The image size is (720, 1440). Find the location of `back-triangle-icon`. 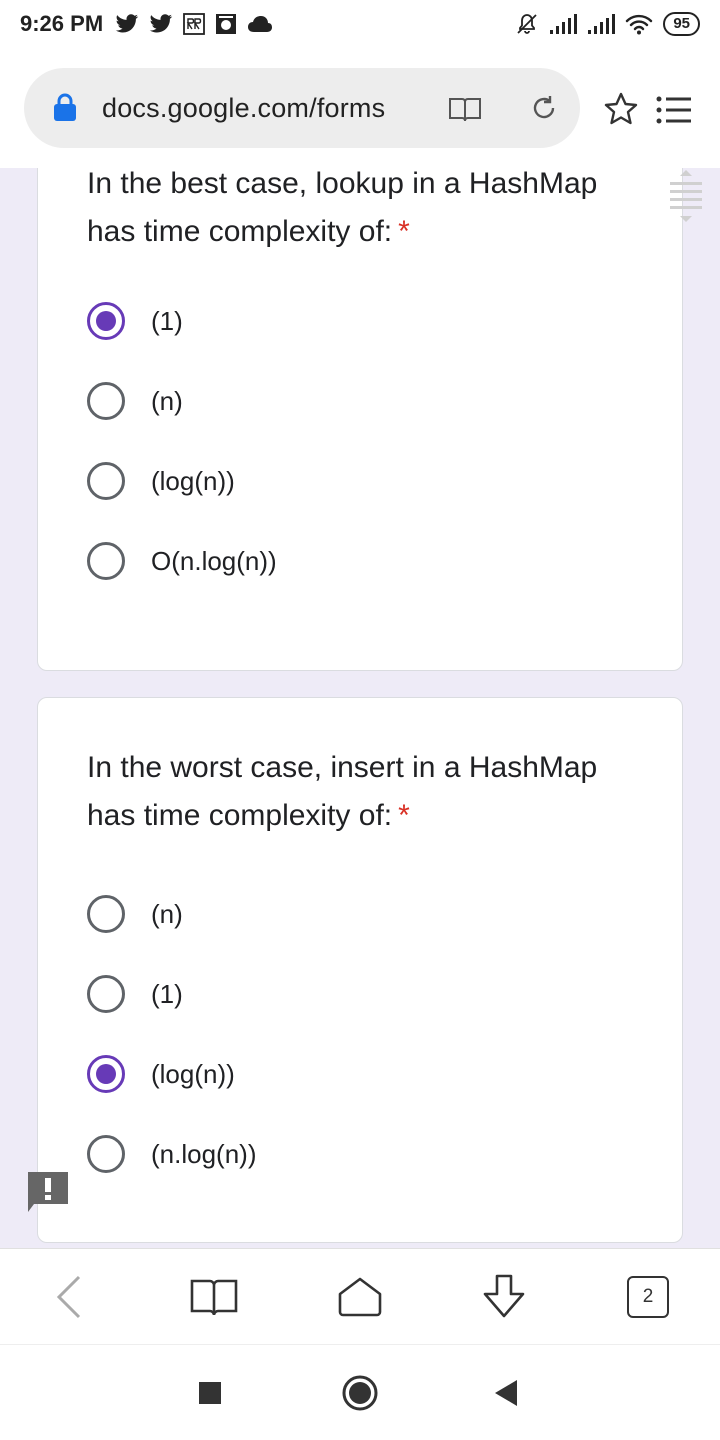

back-triangle-icon is located at coordinates (506, 1393).